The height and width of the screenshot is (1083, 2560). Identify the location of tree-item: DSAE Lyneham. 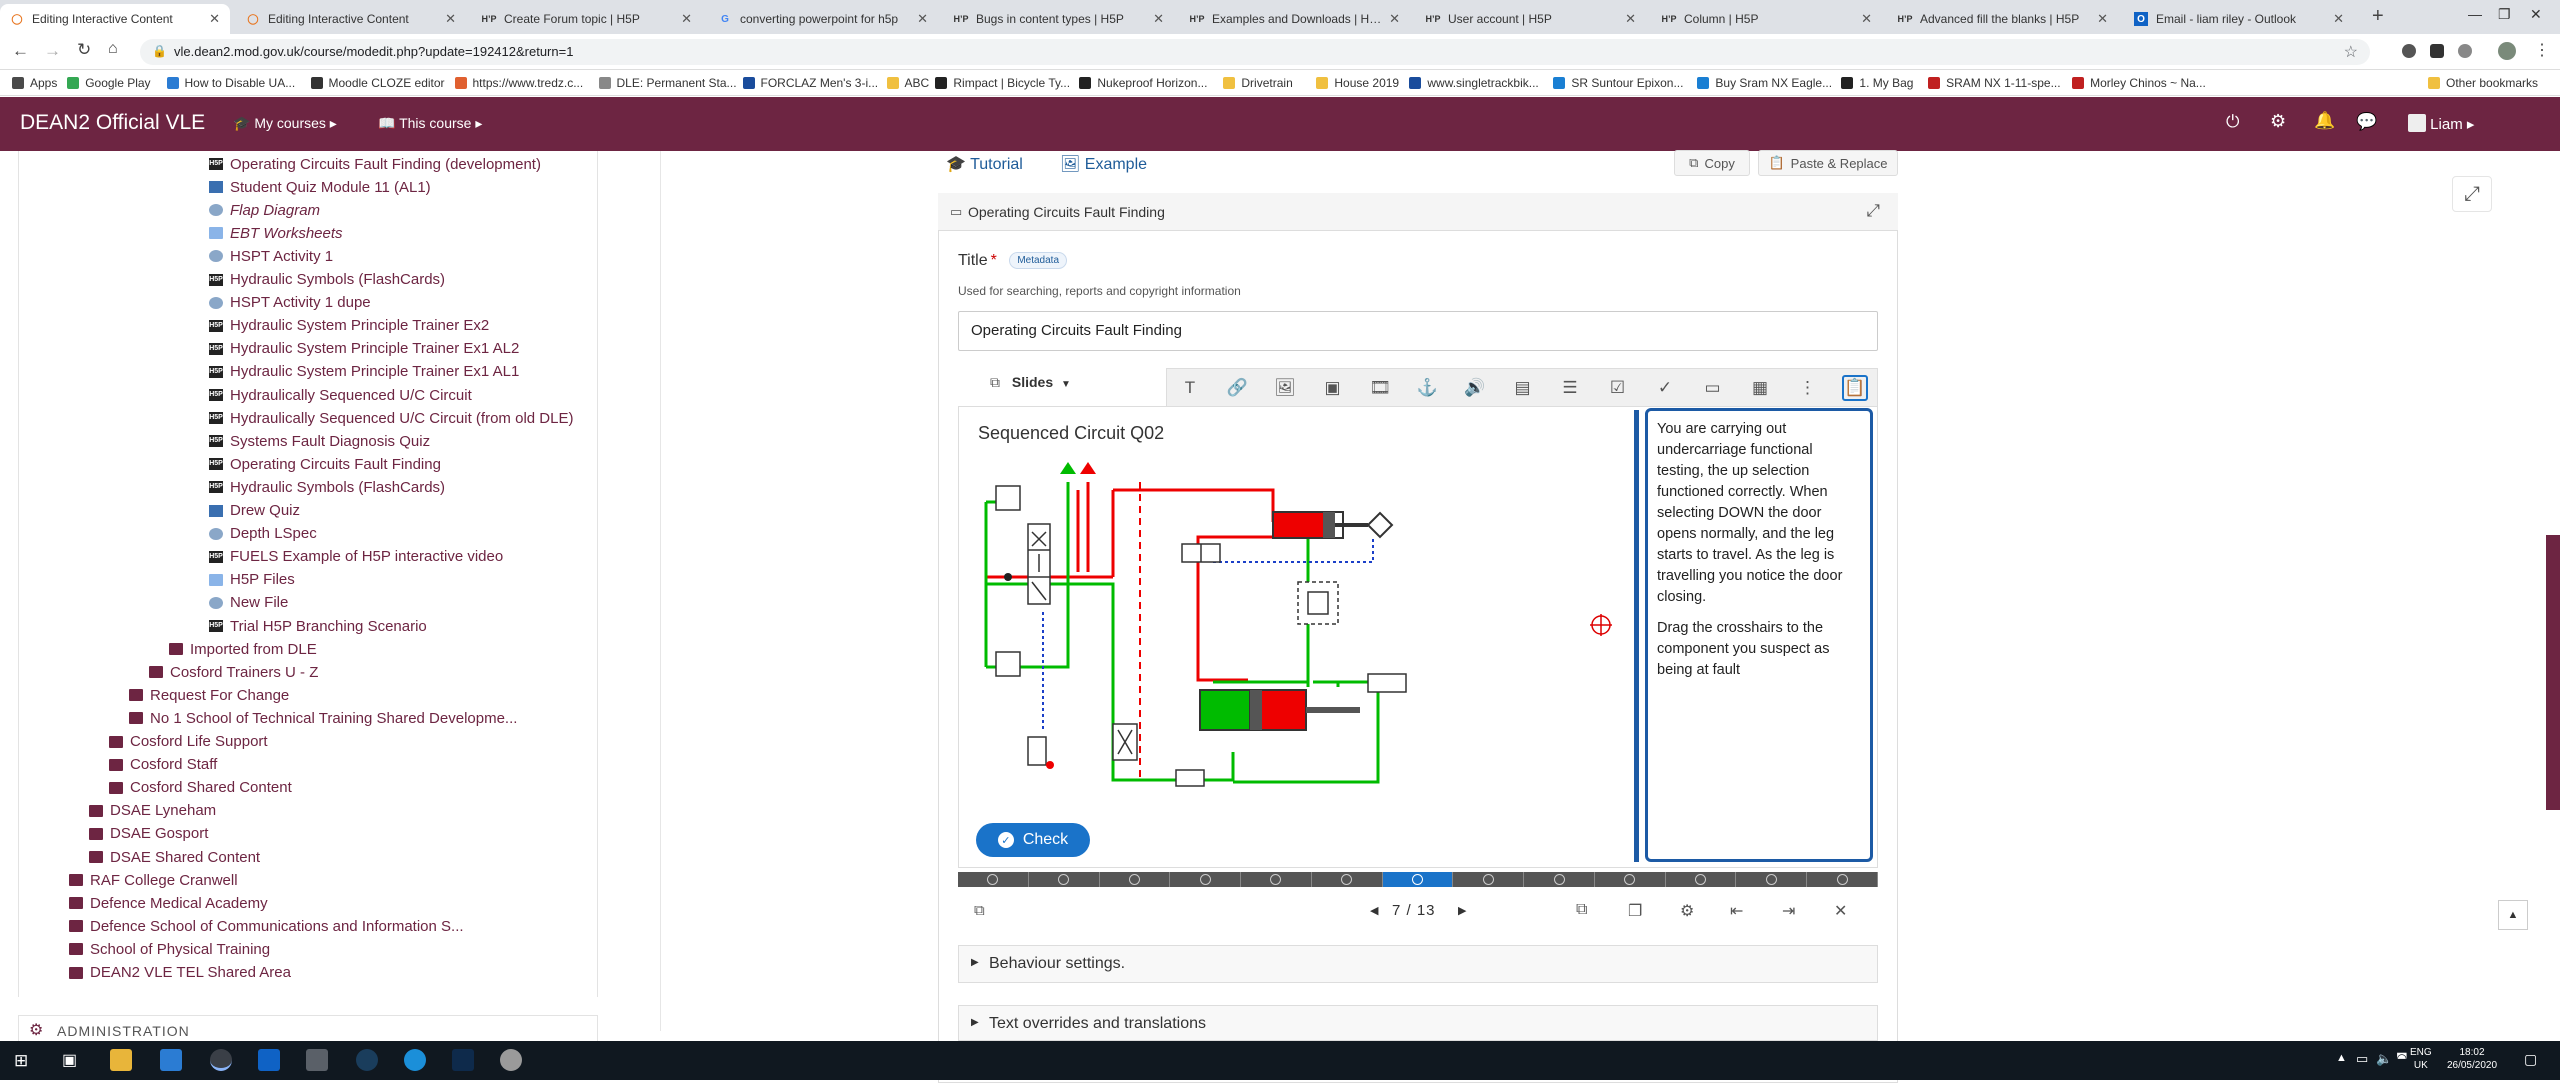
(152, 811).